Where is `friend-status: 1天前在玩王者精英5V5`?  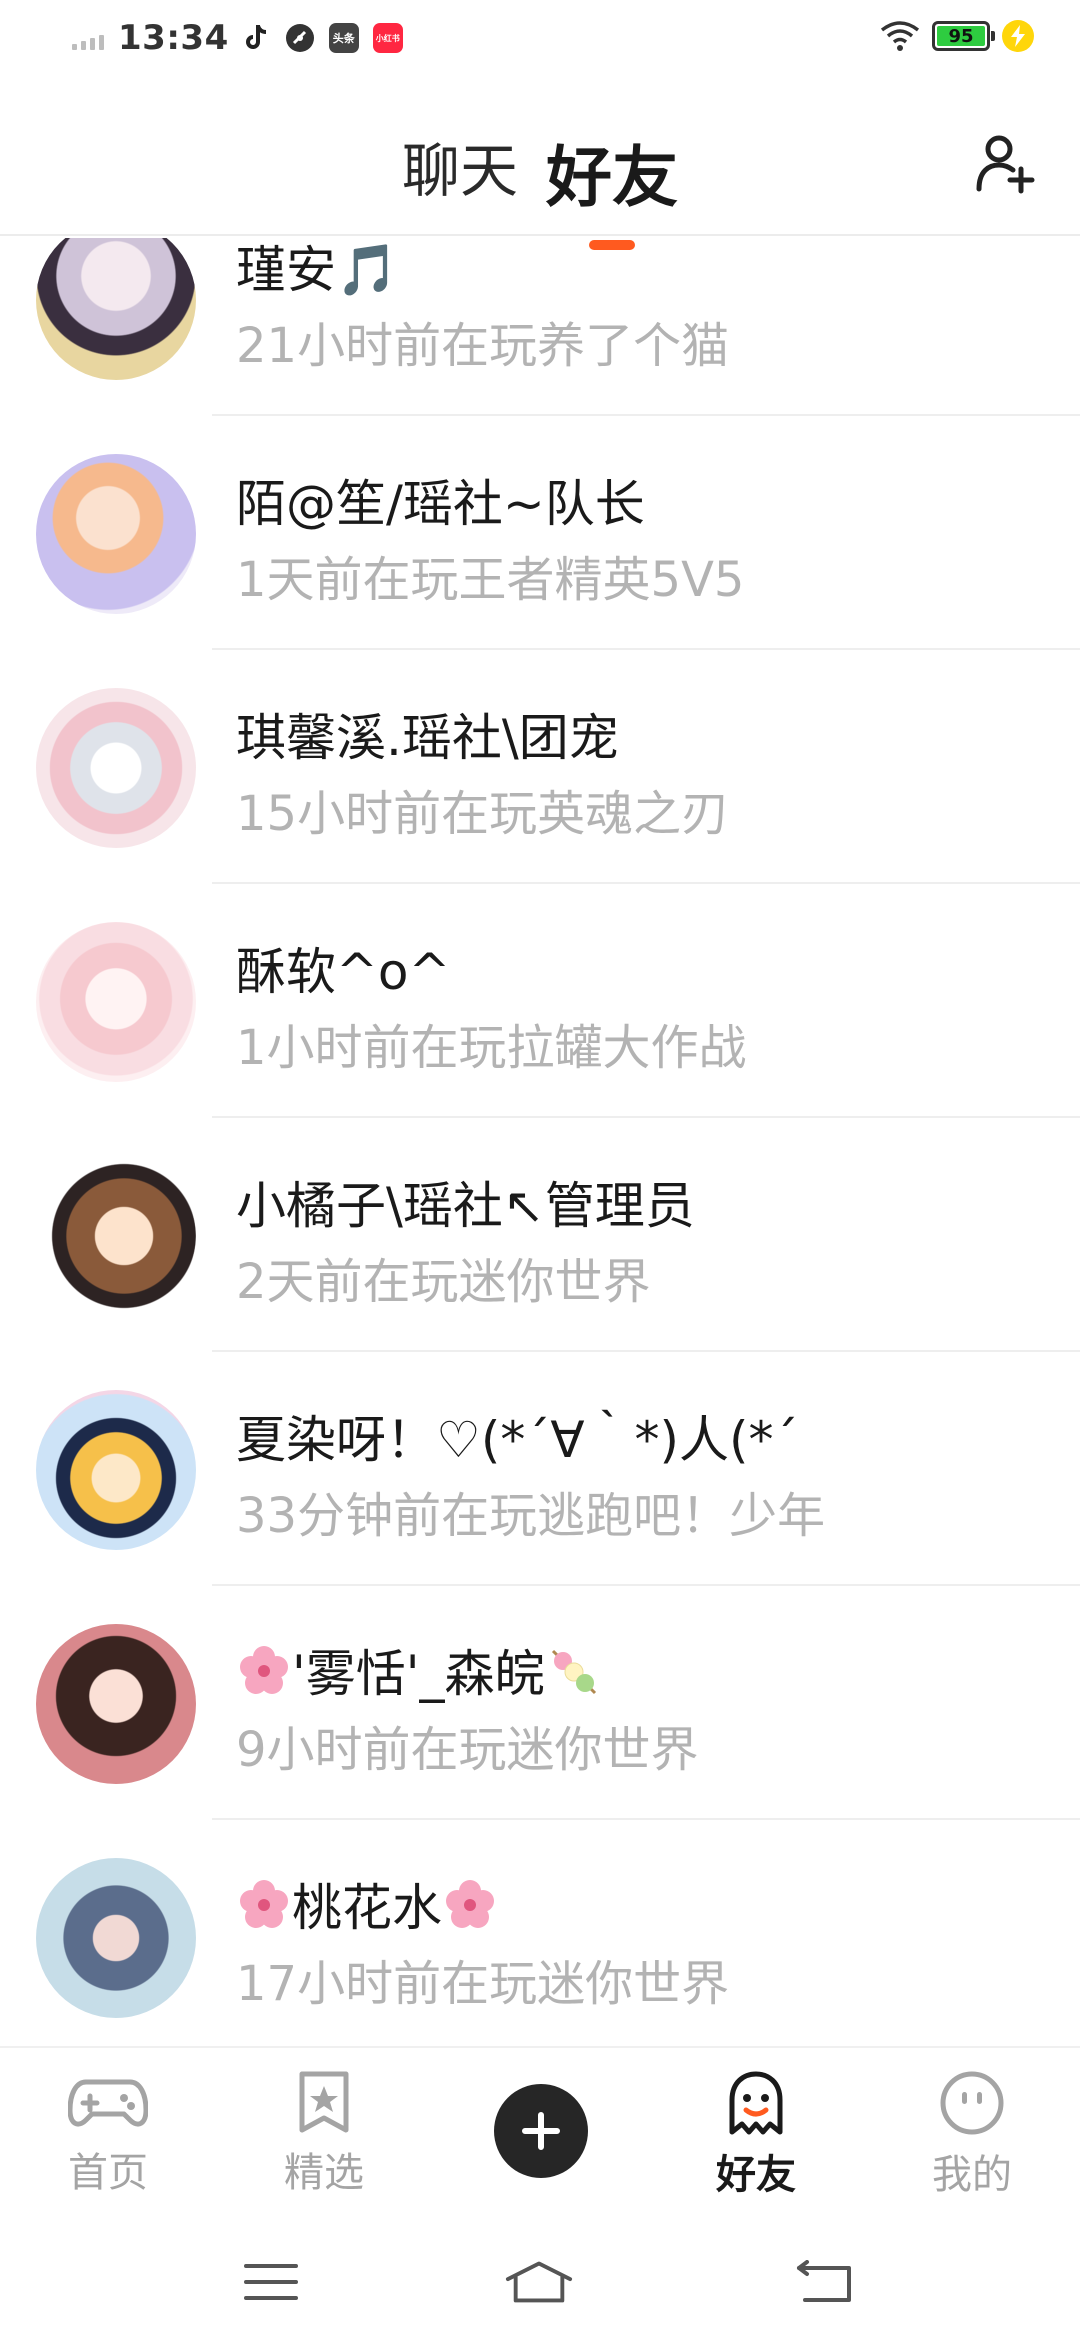 friend-status: 1天前在玩王者精英5V5 is located at coordinates (490, 580).